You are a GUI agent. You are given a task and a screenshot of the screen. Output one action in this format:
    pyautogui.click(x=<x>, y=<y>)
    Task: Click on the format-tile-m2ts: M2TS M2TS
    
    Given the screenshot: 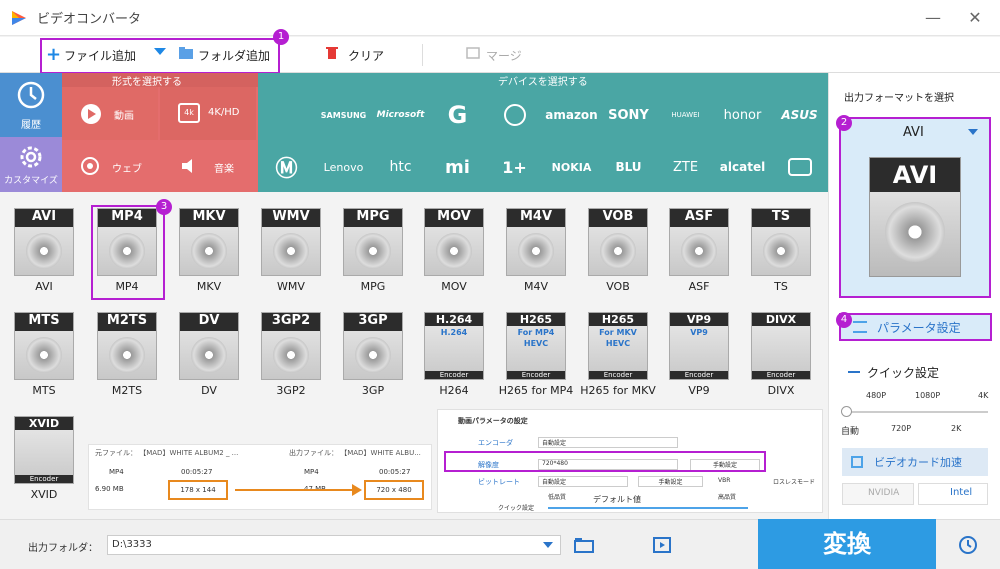 What is the action you would take?
    pyautogui.click(x=127, y=354)
    